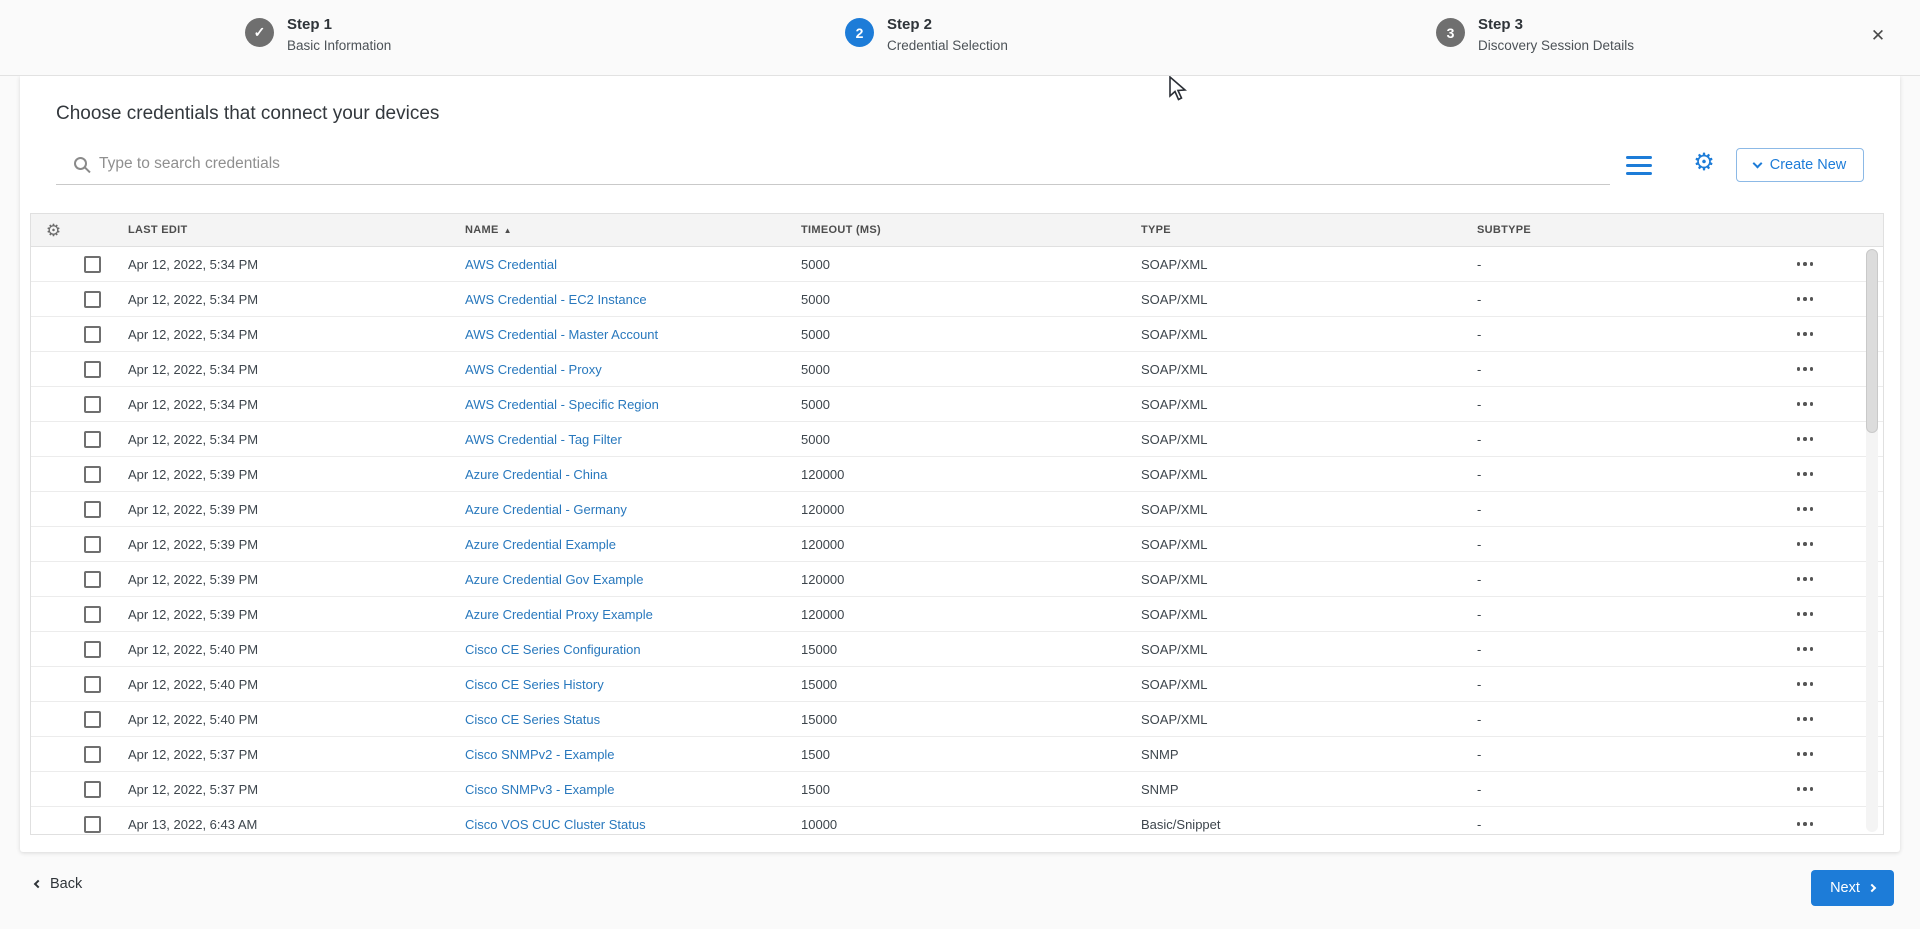 This screenshot has width=1920, height=929. I want to click on table-scrollbar-track, so click(1872, 540).